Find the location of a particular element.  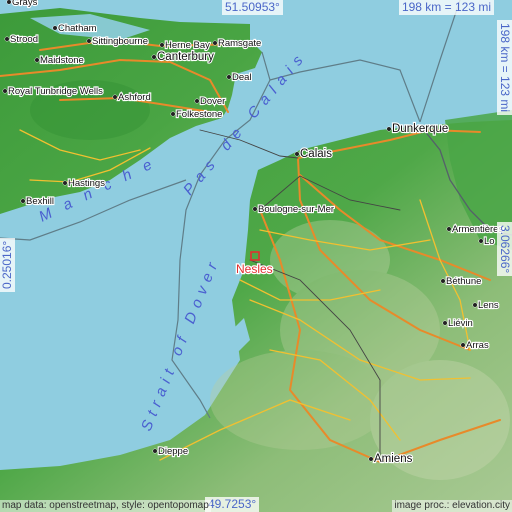

place-label: Dunkerque is located at coordinates (420, 129).